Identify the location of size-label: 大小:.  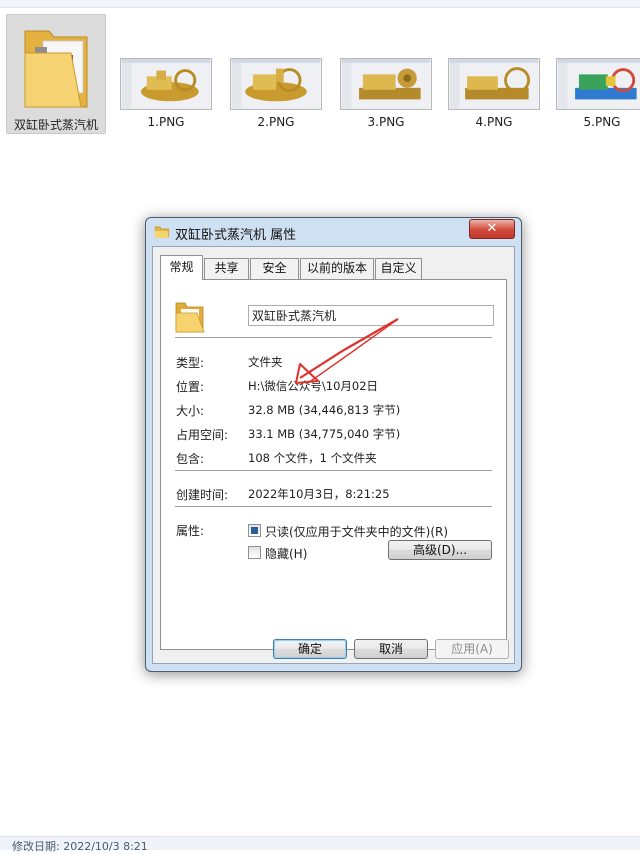
(190, 411).